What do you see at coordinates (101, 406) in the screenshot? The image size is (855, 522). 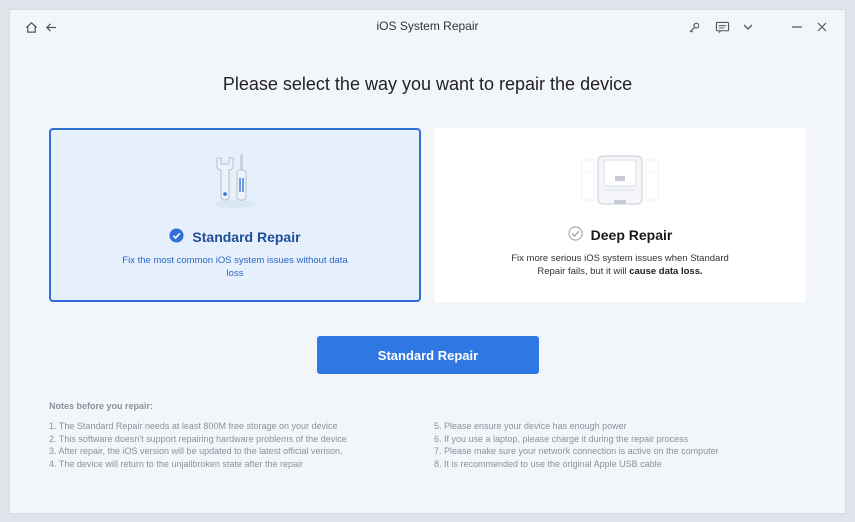 I see `notes-title: Notes before you repair:` at bounding box center [101, 406].